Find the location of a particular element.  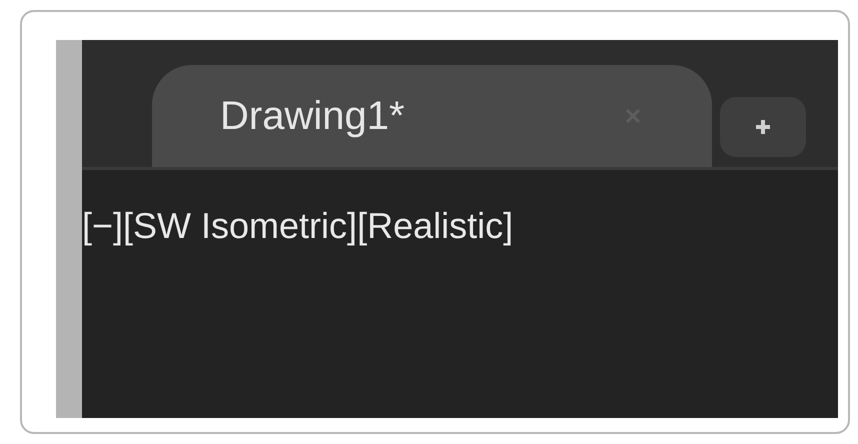

viewport-control: [SW Isometric] is located at coordinates (240, 226).